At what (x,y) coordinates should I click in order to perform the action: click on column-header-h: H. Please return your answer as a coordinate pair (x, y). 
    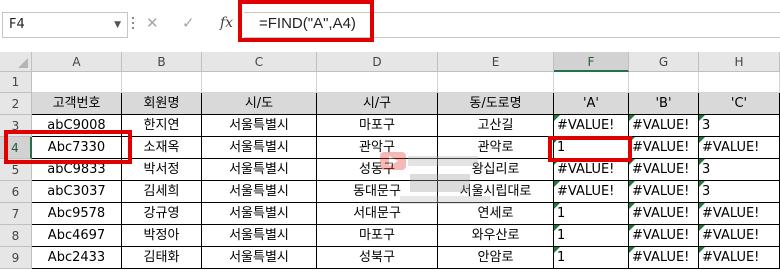
    Looking at the image, I should click on (739, 62).